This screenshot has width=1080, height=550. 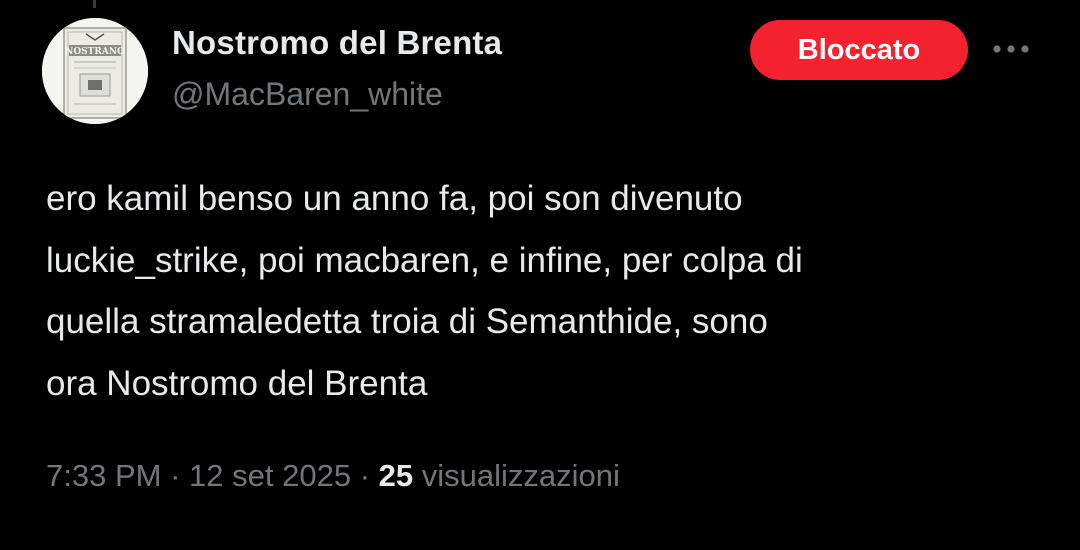 What do you see at coordinates (94, 4) in the screenshot?
I see `thread-connector-line` at bounding box center [94, 4].